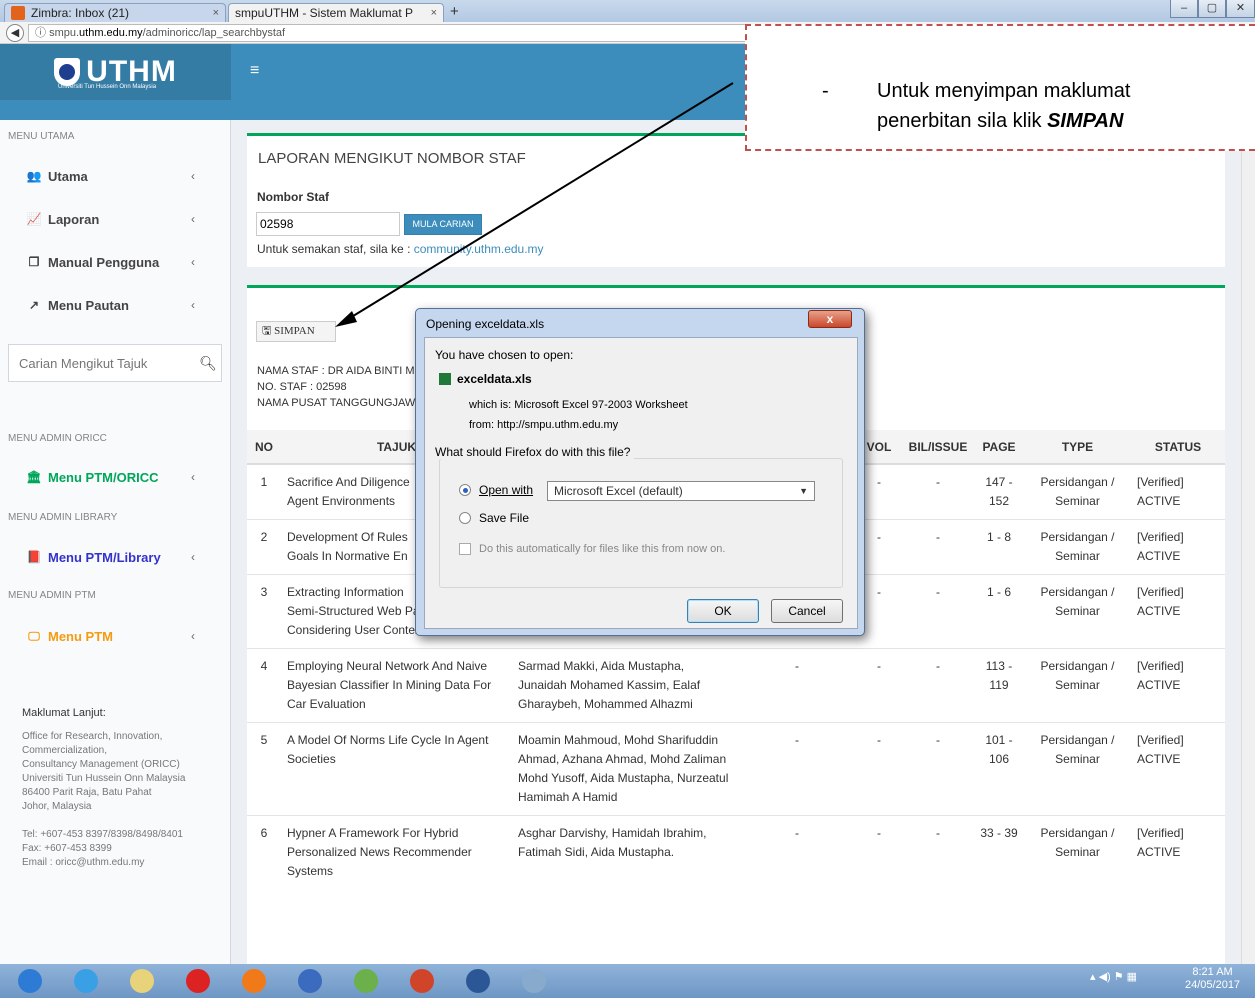  I want to click on ok-button: OK, so click(723, 611).